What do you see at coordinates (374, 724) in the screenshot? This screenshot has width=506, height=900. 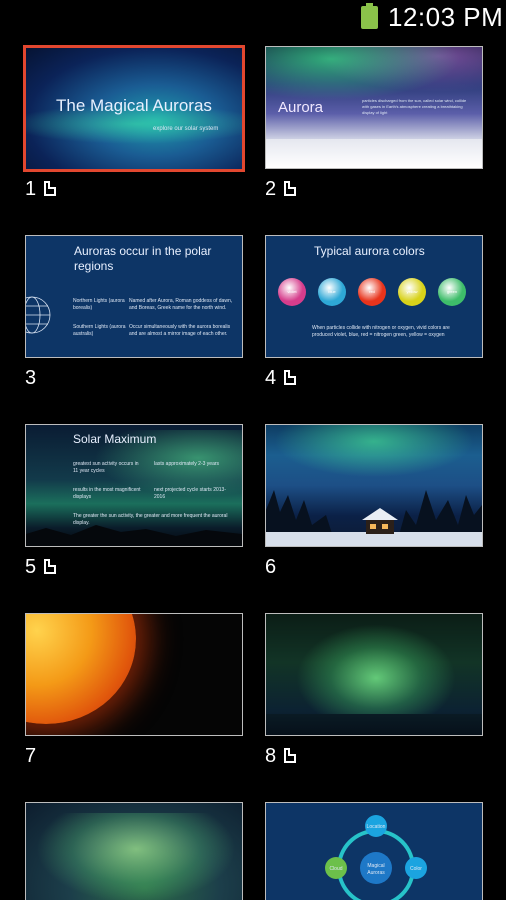 I see `lake` at bounding box center [374, 724].